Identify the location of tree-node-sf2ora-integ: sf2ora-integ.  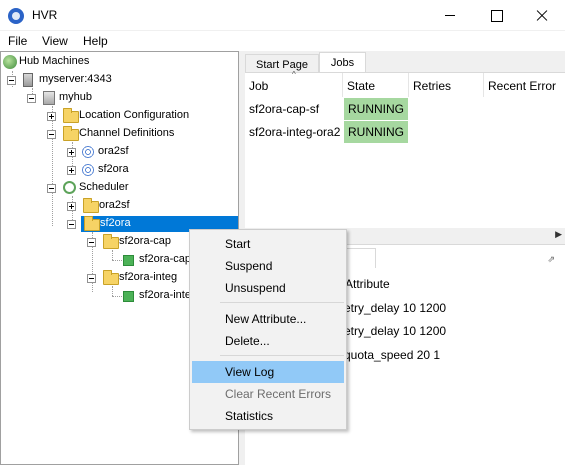
(137, 278).